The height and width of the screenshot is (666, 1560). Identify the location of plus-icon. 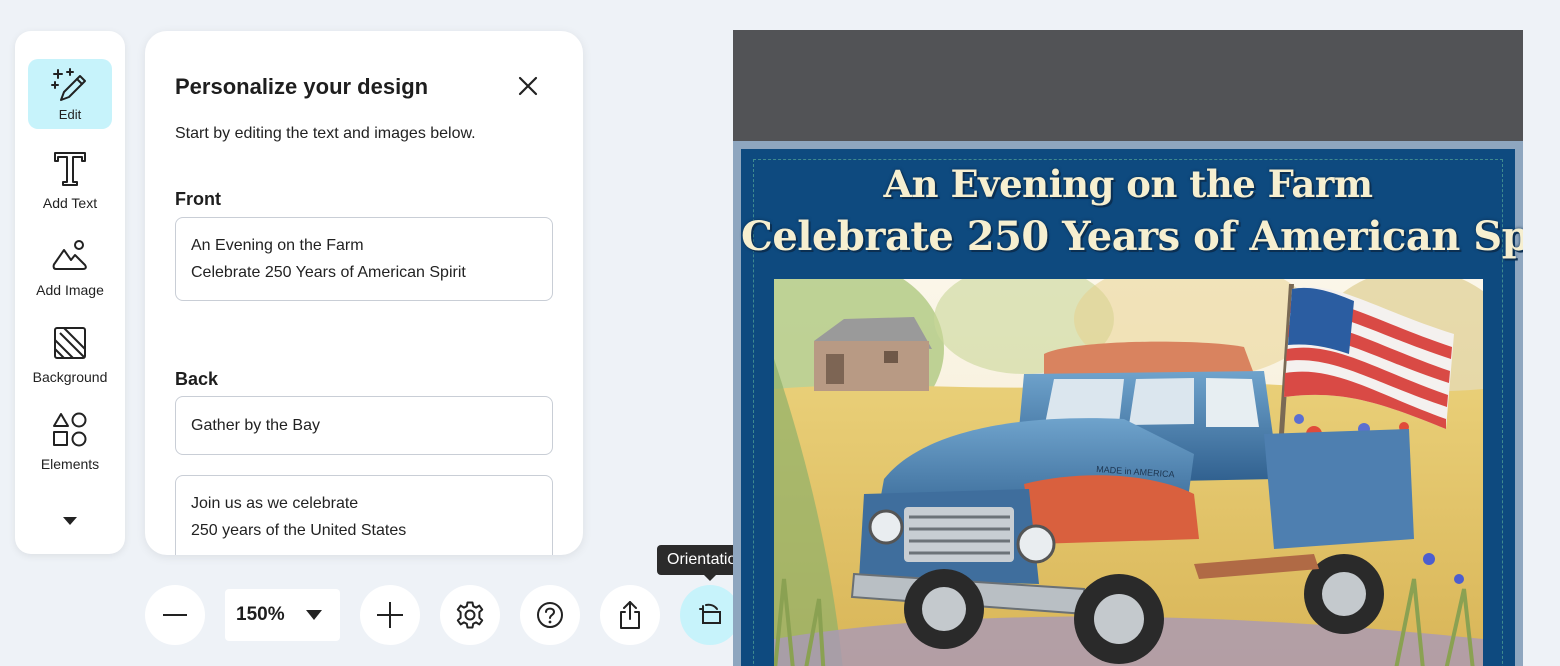
(390, 615).